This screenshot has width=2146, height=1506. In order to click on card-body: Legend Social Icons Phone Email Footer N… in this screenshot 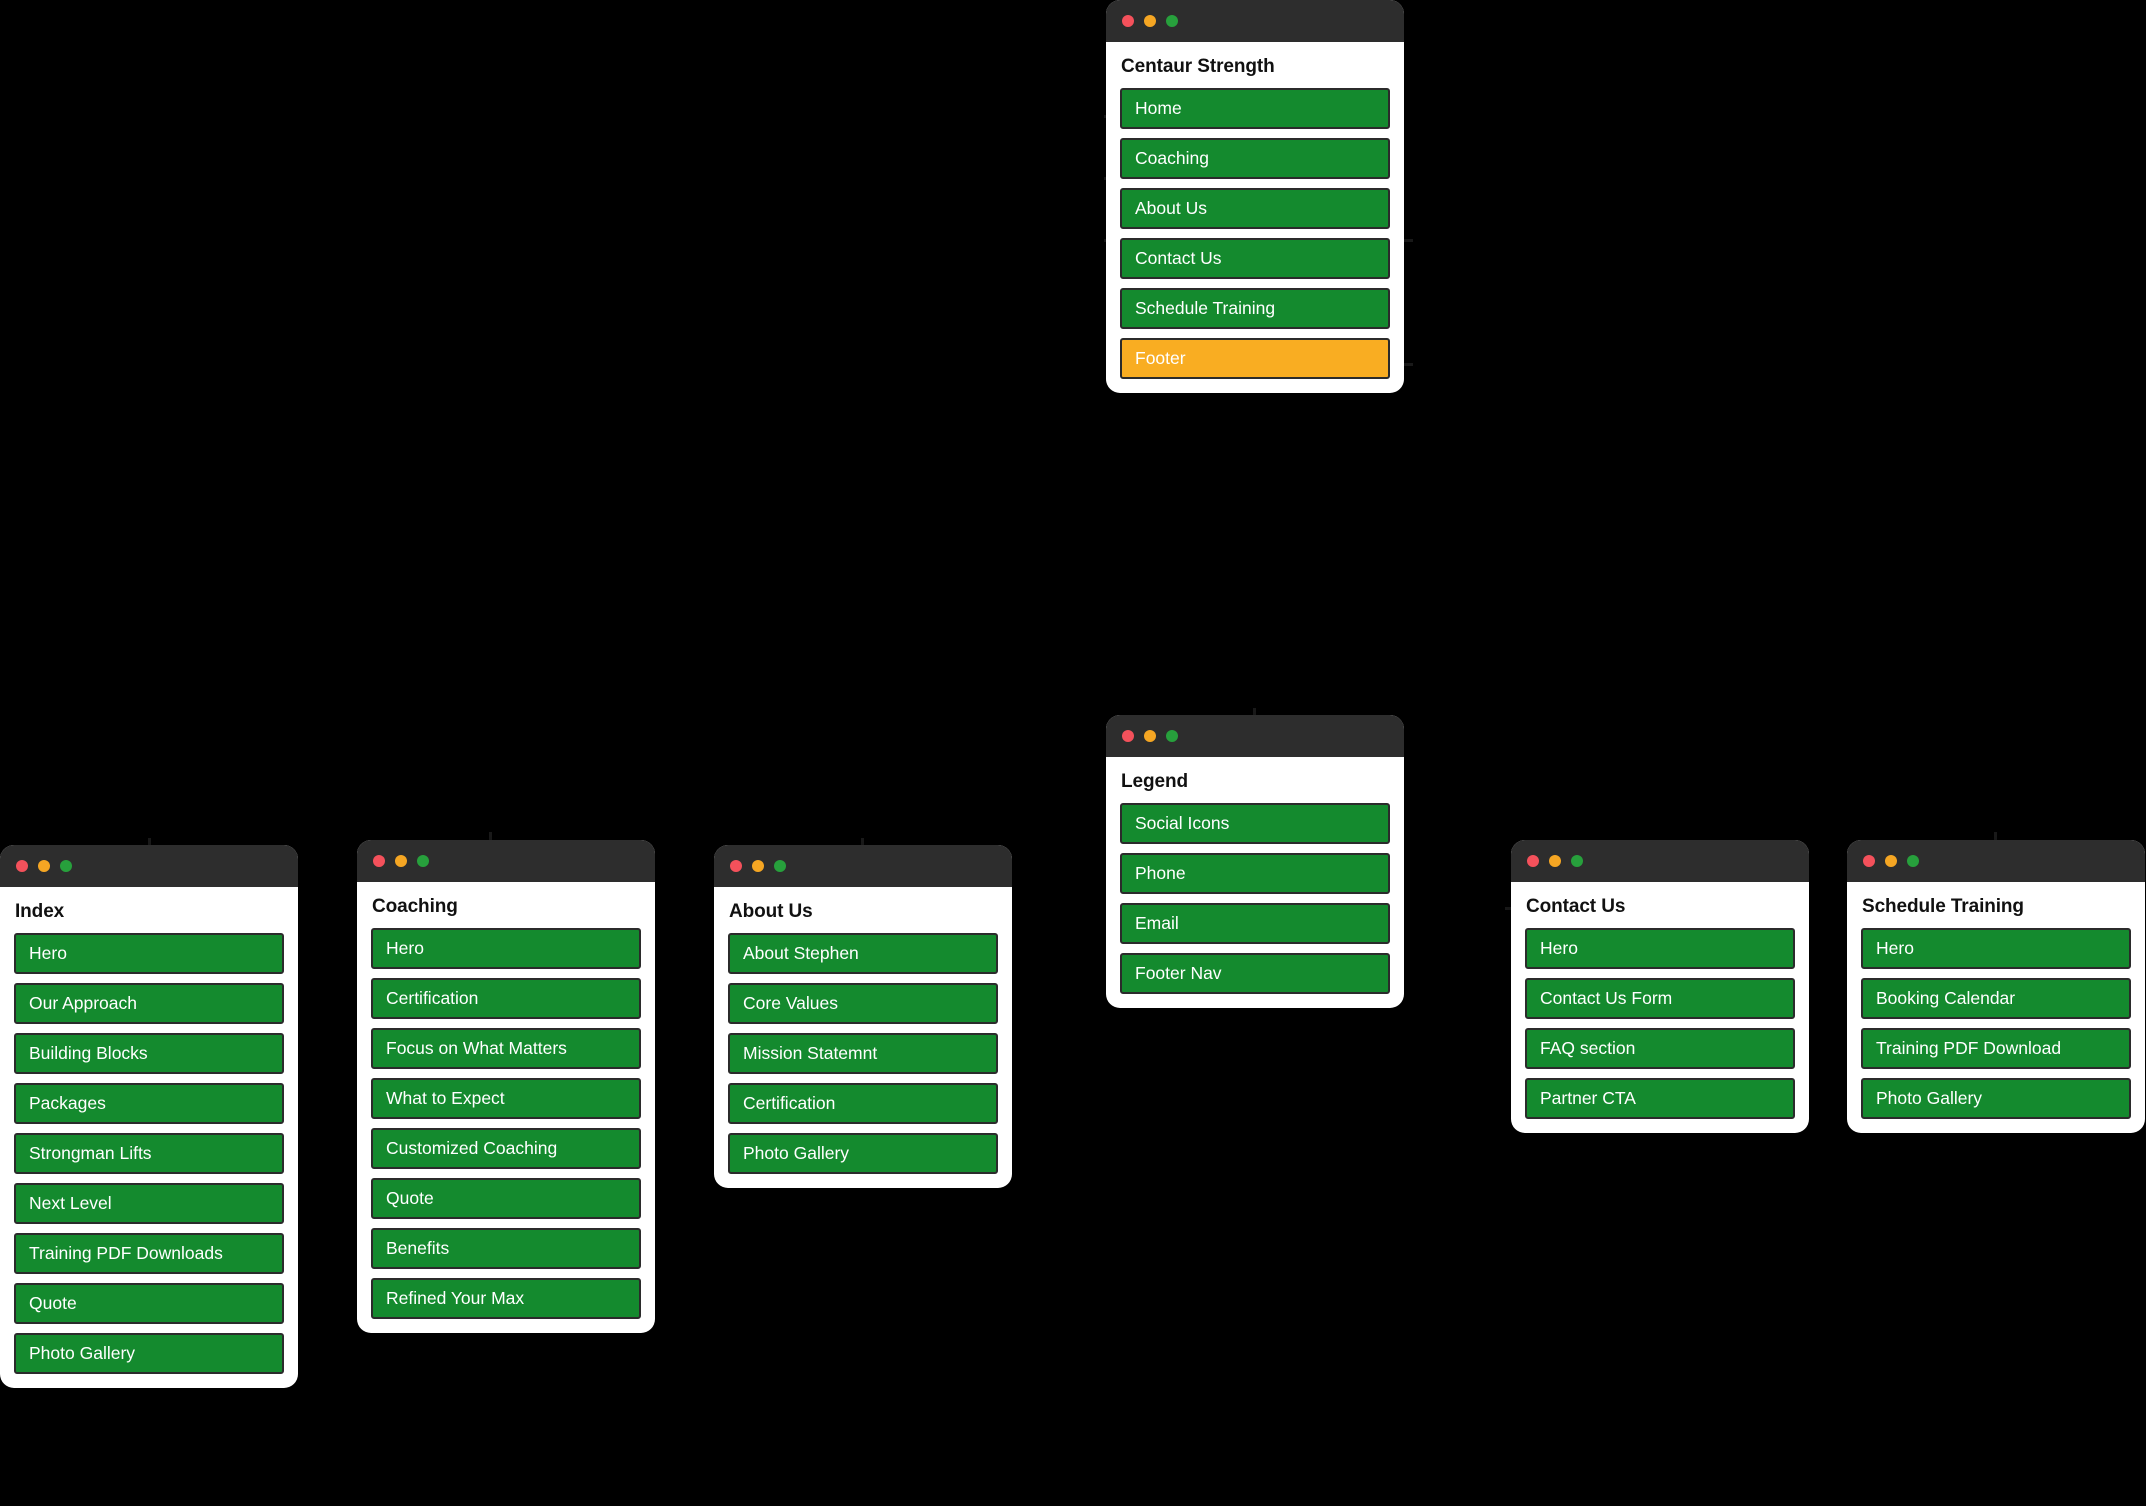, I will do `click(1255, 882)`.